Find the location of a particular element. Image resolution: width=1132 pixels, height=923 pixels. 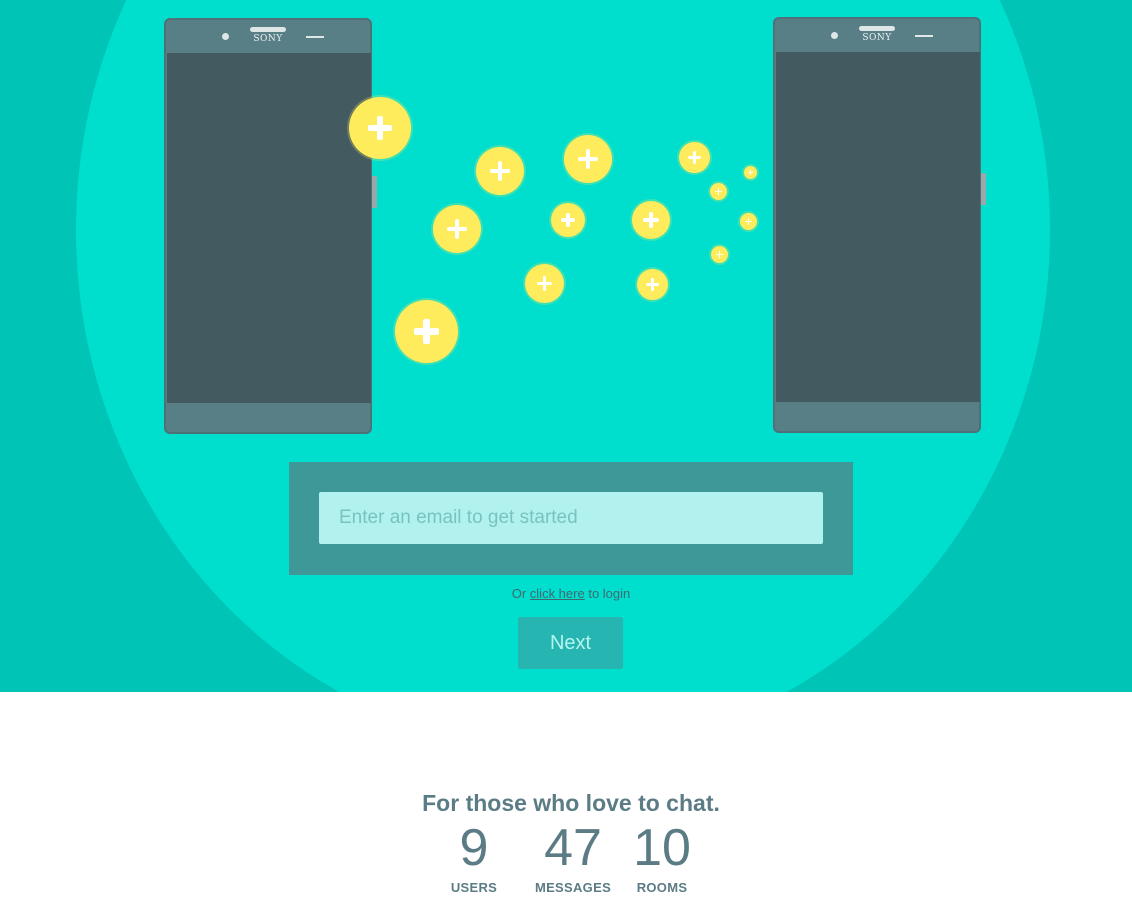

stat-rooms: 10 ROOMS is located at coordinates (662, 856).